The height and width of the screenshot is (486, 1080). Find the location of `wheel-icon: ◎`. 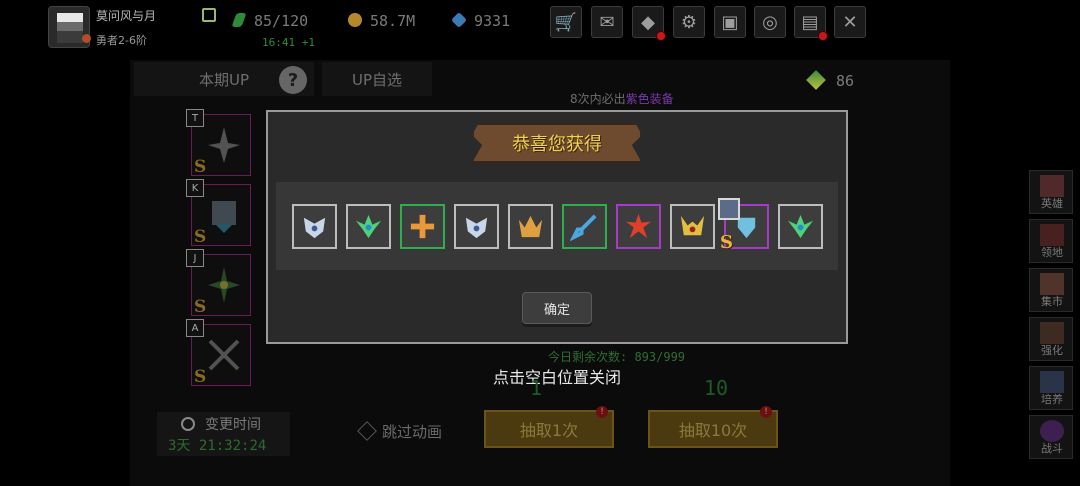

wheel-icon: ◎ is located at coordinates (770, 22).